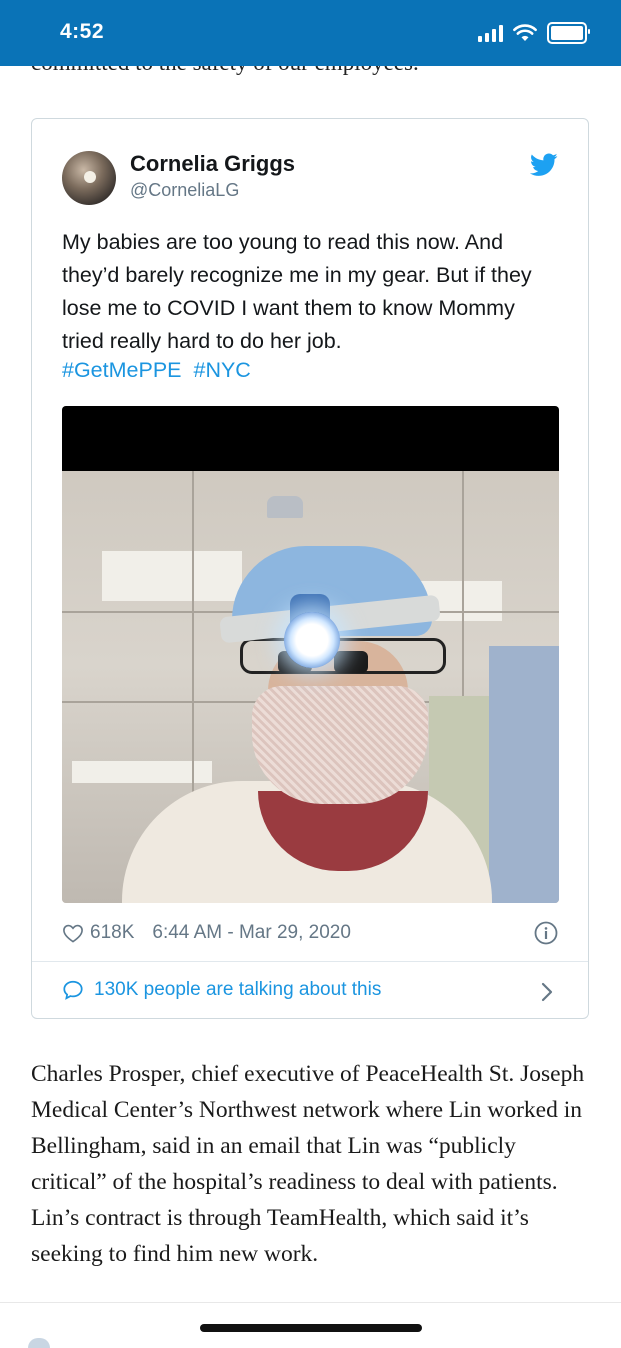 The image size is (621, 1348). What do you see at coordinates (122, 370) in the screenshot?
I see `hashtag-link: #GetMePPE` at bounding box center [122, 370].